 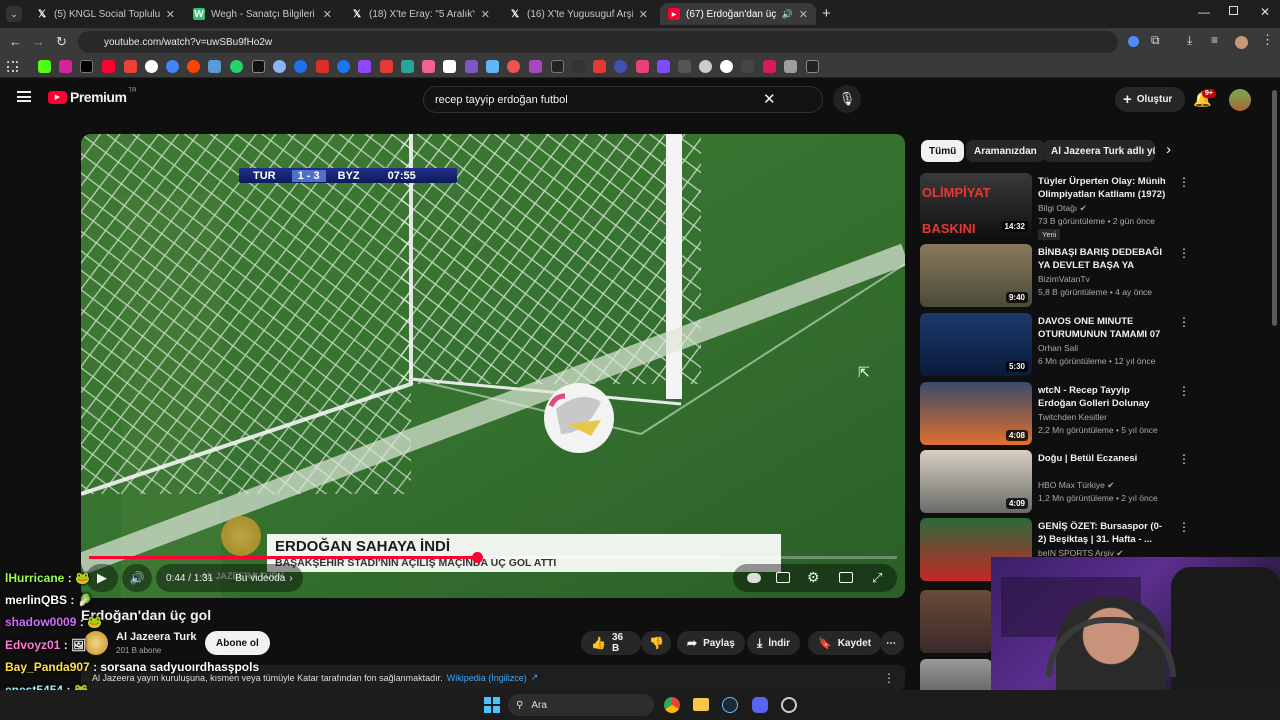 What do you see at coordinates (1267, 40) in the screenshot?
I see `browser-menu-icon: ⋮` at bounding box center [1267, 40].